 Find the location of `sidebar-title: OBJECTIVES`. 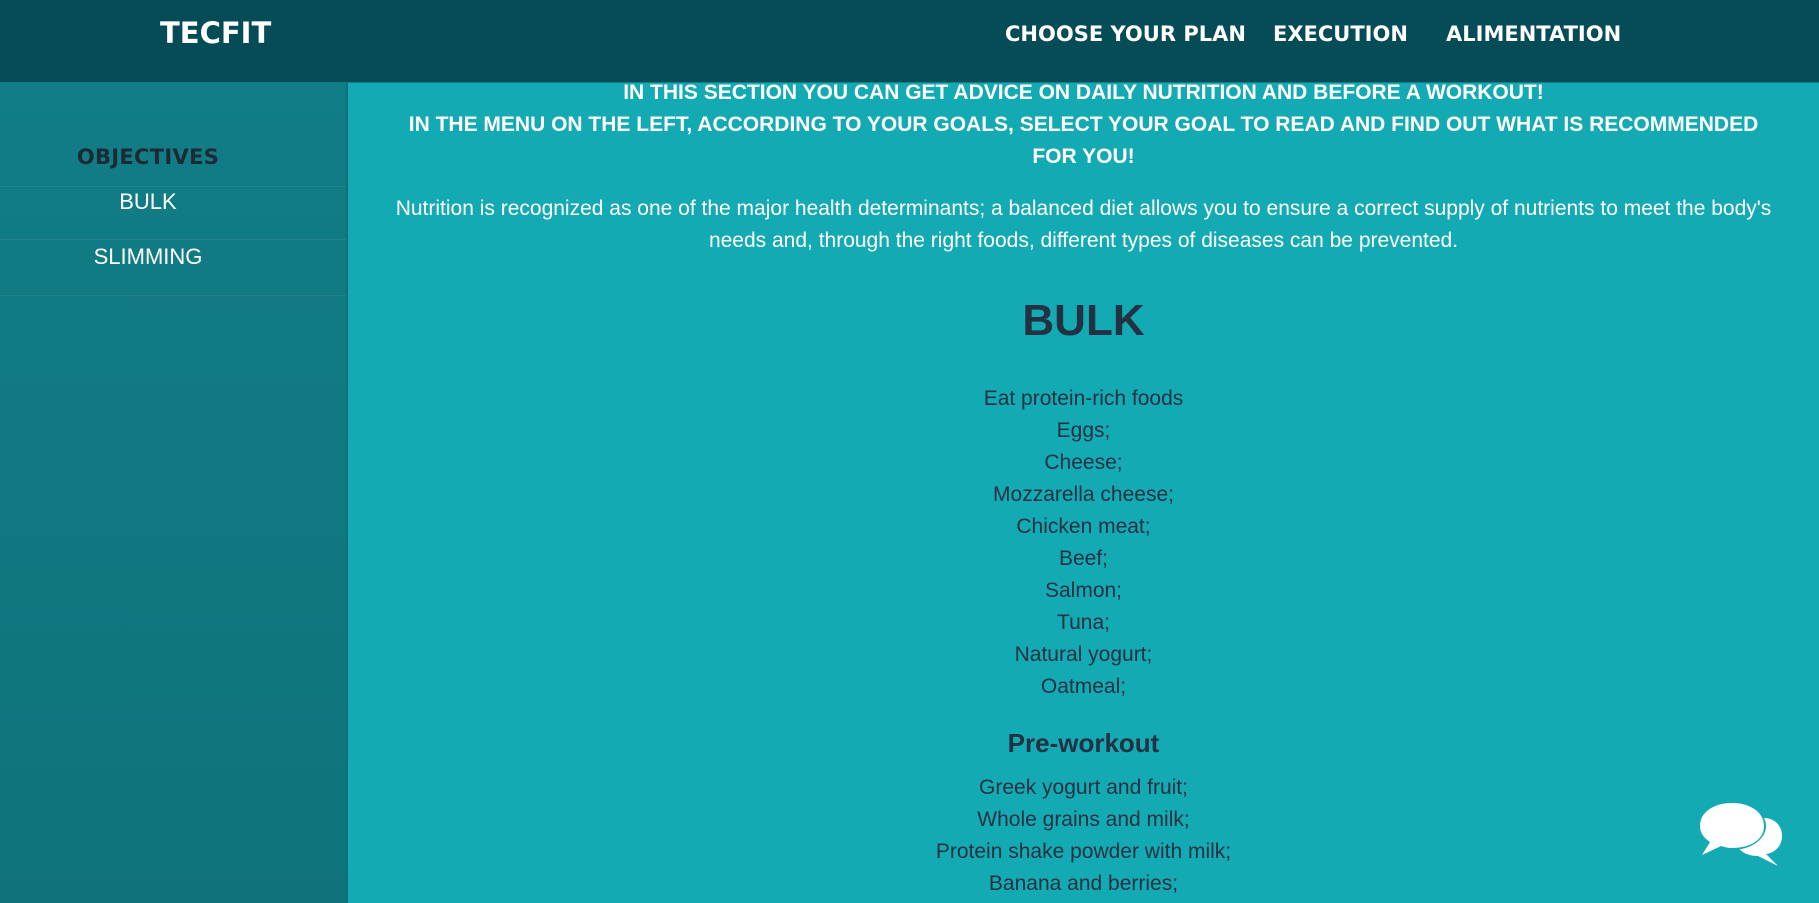

sidebar-title: OBJECTIVES is located at coordinates (148, 157).